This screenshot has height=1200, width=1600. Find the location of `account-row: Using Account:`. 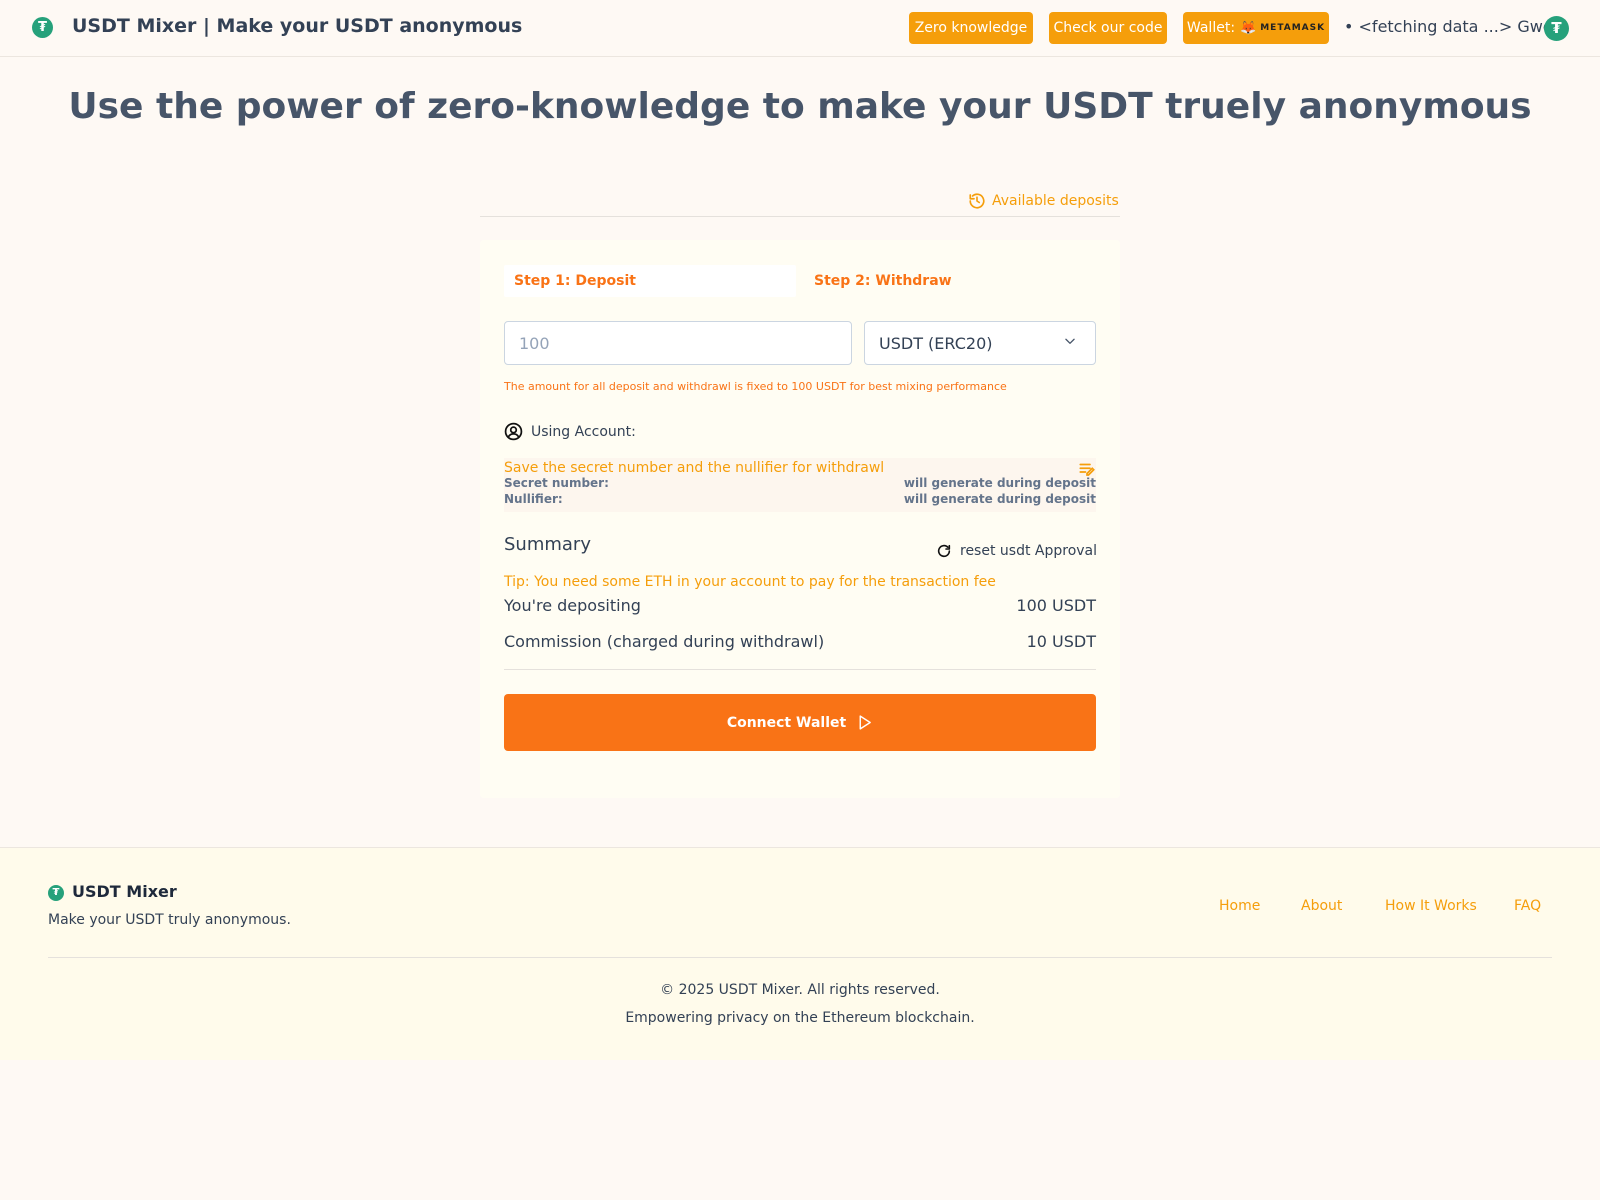

account-row: Using Account: is located at coordinates (570, 431).